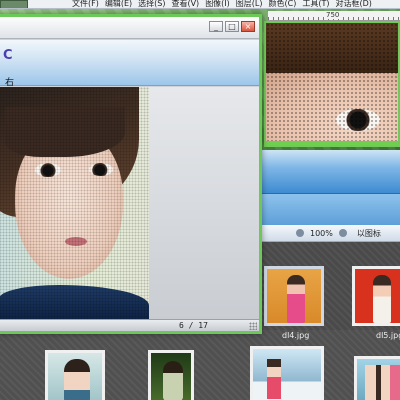  What do you see at coordinates (151, 4) in the screenshot?
I see `menu-select: 选择(S)` at bounding box center [151, 4].